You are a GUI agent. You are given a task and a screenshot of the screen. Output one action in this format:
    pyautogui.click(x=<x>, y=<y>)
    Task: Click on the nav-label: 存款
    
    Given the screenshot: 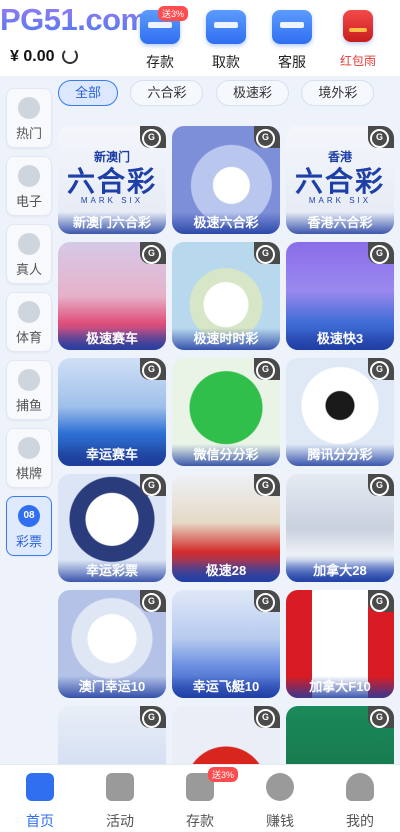 What is the action you would take?
    pyautogui.click(x=200, y=821)
    